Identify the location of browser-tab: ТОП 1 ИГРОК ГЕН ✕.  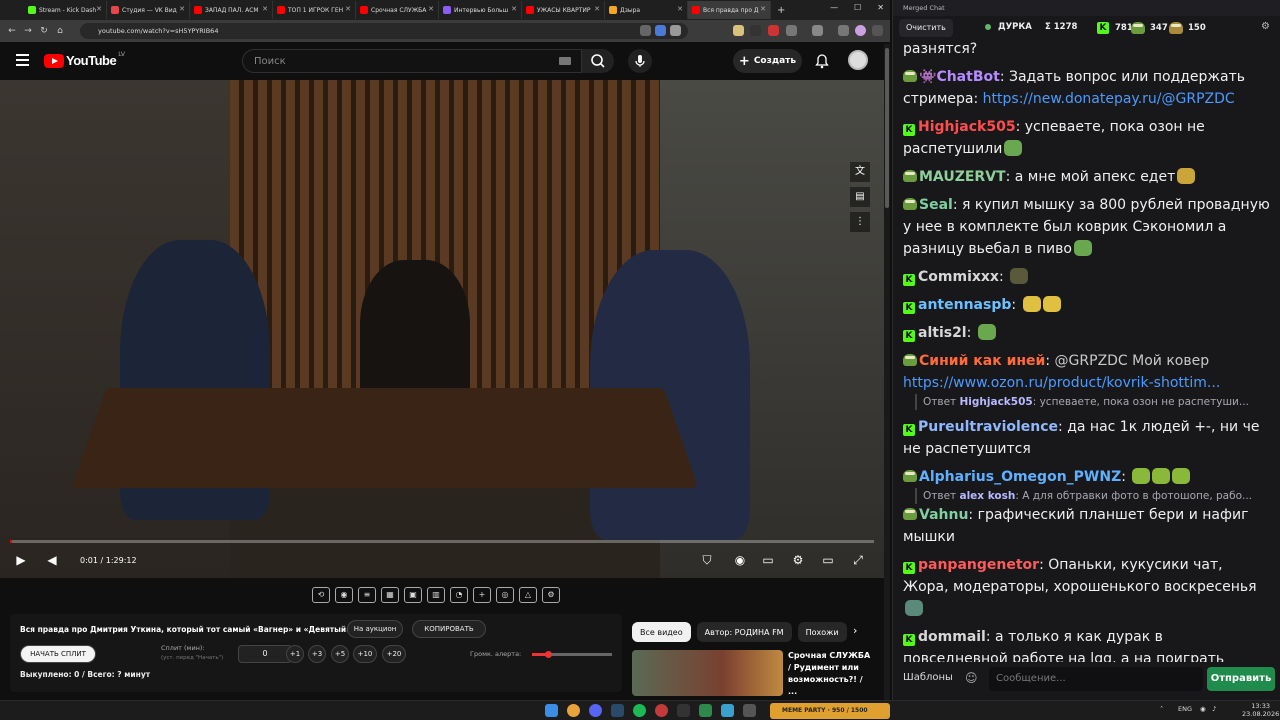
(314, 10).